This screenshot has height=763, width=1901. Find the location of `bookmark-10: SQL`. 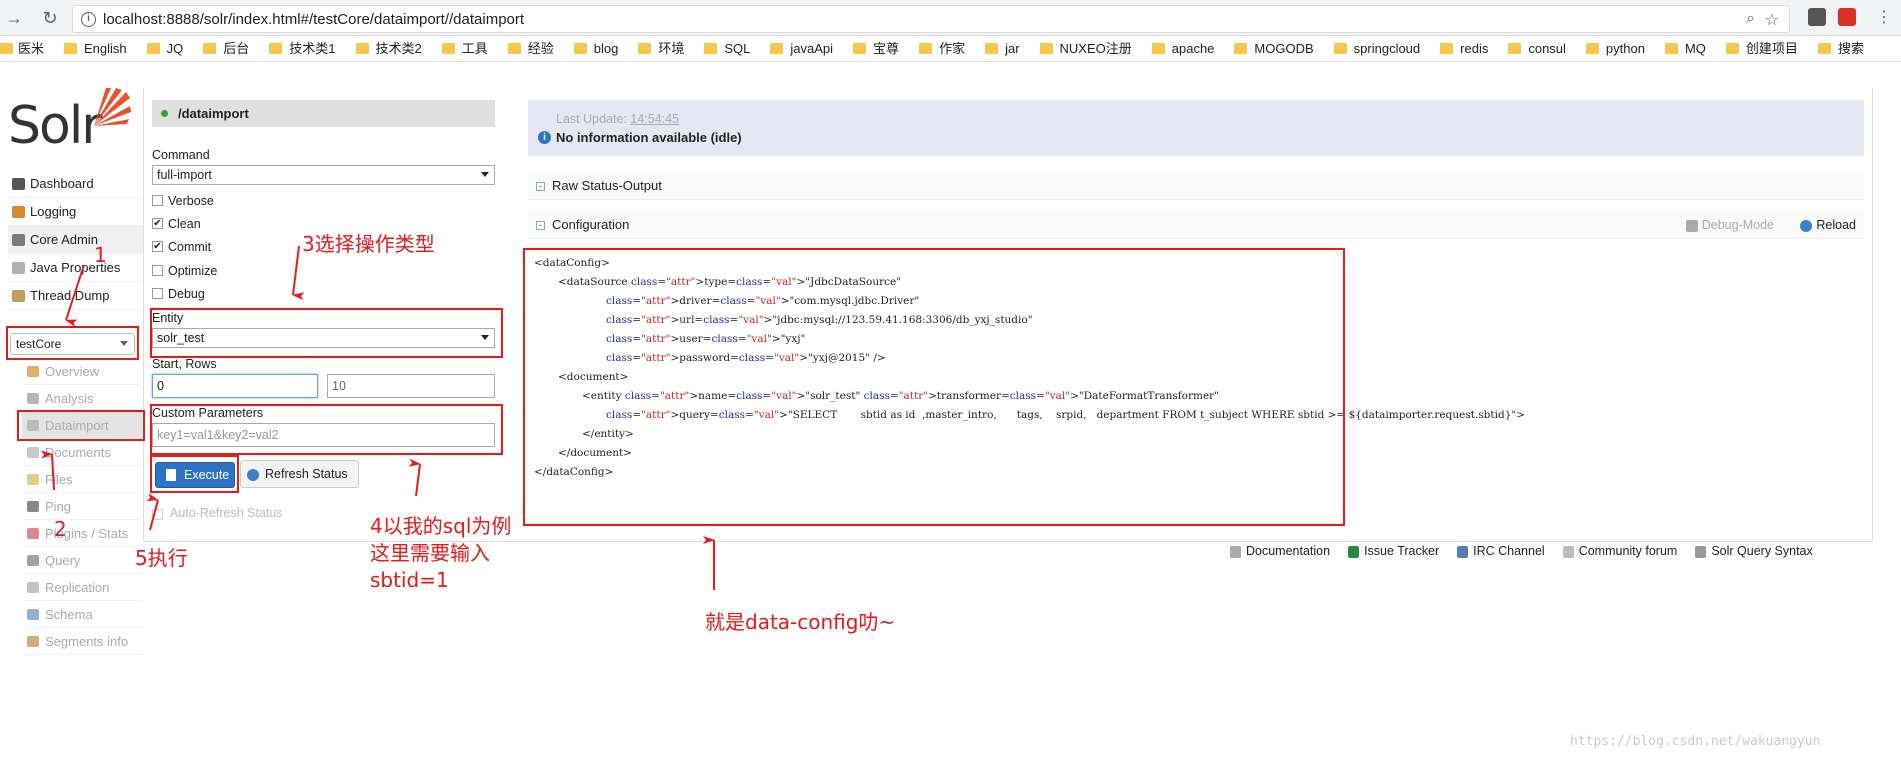

bookmark-10: SQL is located at coordinates (727, 48).